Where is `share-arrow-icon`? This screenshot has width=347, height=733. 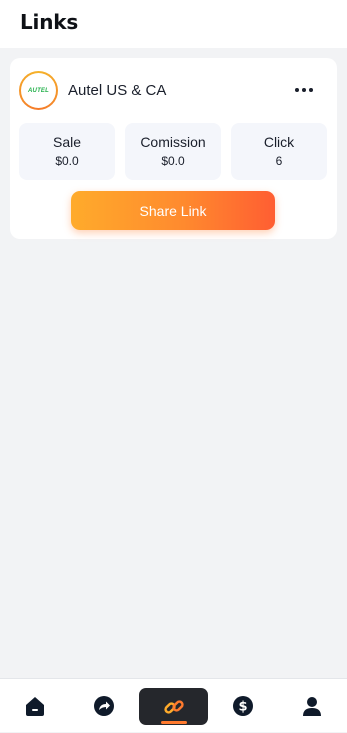 share-arrow-icon is located at coordinates (104, 706).